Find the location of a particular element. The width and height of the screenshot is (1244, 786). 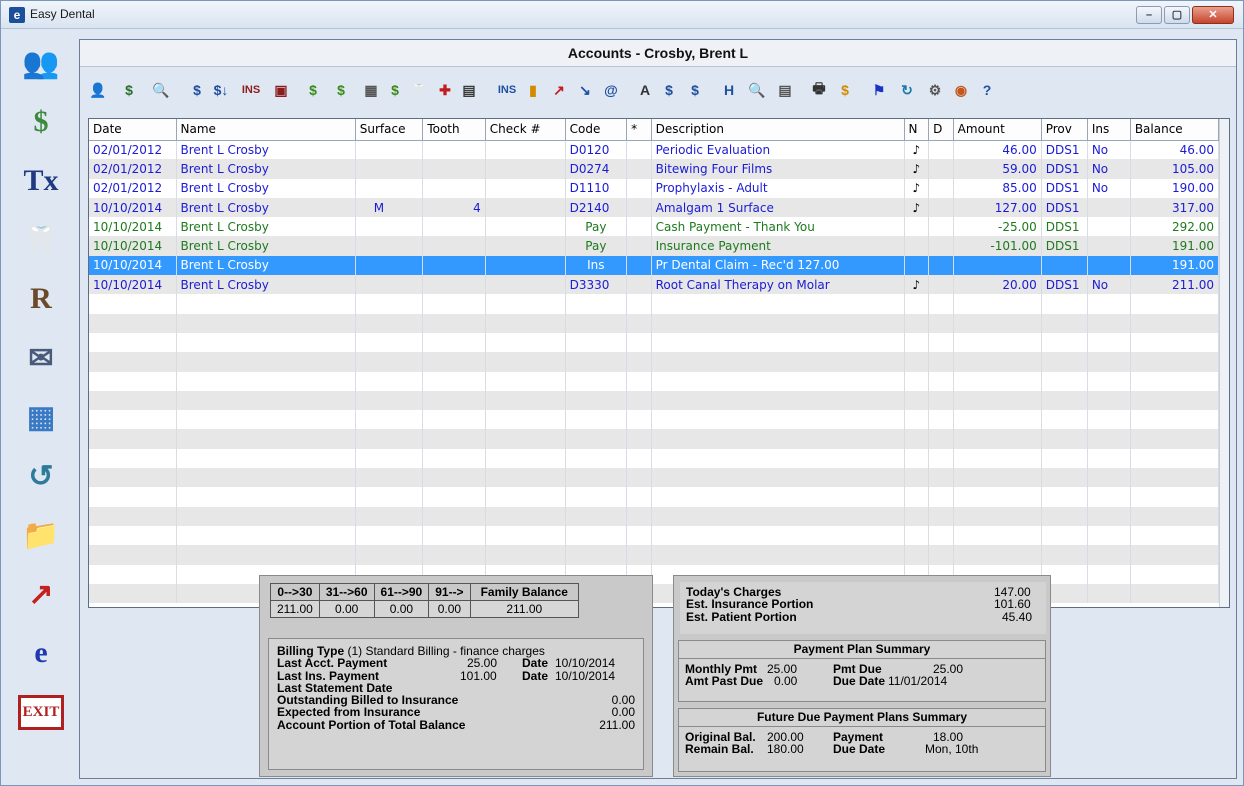

column-header-date: Date is located at coordinates (133, 130).